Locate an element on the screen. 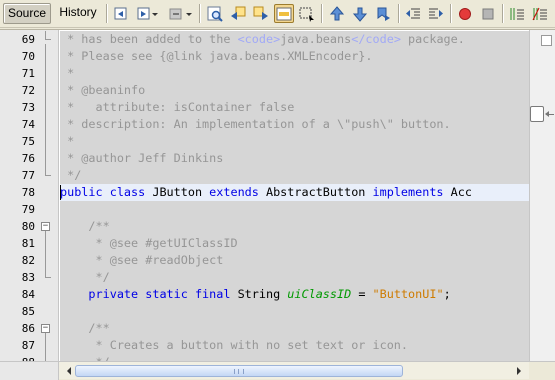 The width and height of the screenshot is (555, 380). code-token: * @see #getUIClassID is located at coordinates (149, 243).